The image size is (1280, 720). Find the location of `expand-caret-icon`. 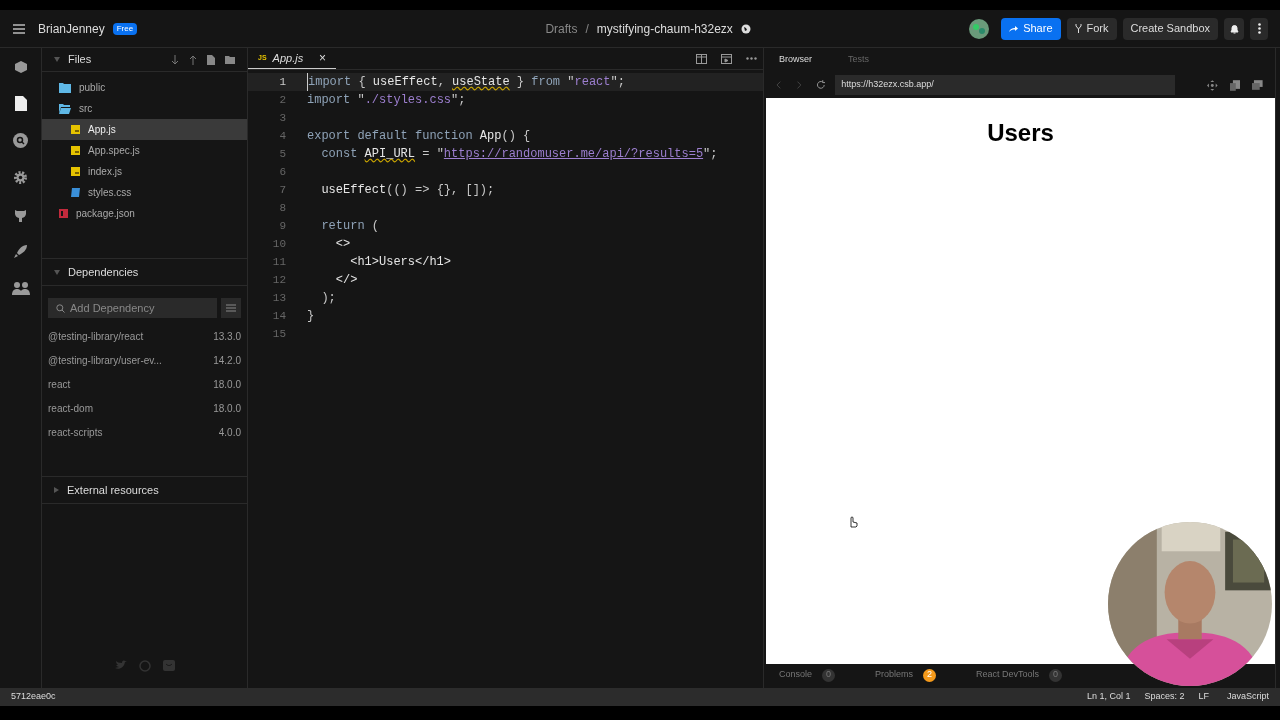

expand-caret-icon is located at coordinates (56, 490).